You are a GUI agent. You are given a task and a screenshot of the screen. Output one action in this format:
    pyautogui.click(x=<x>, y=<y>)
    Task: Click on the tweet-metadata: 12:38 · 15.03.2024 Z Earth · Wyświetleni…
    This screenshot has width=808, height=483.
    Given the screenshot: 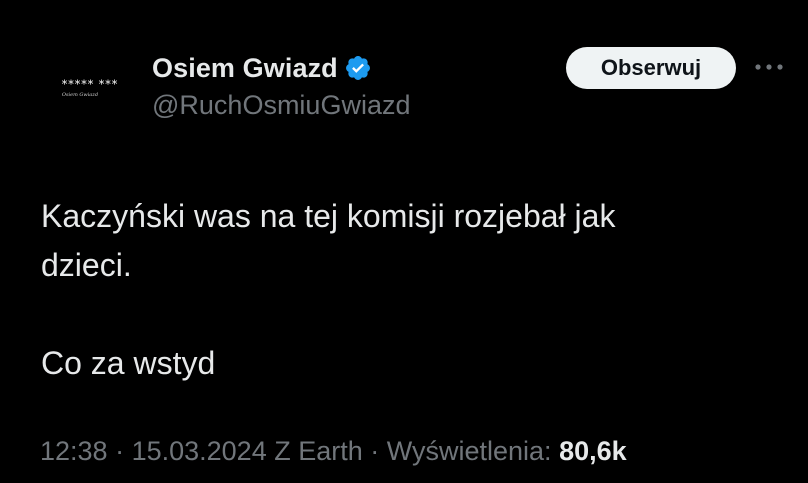 What is the action you would take?
    pyautogui.click(x=333, y=451)
    